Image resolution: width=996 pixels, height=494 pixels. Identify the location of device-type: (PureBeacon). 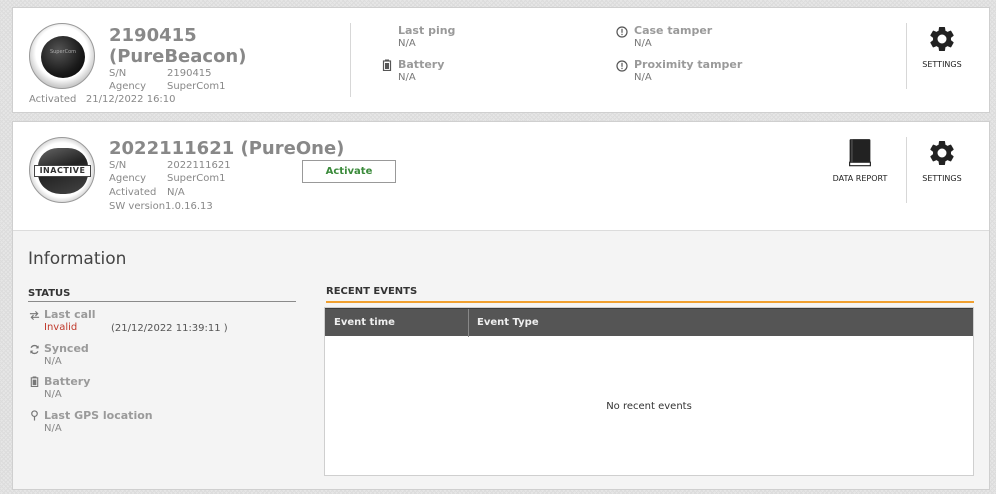
(178, 56).